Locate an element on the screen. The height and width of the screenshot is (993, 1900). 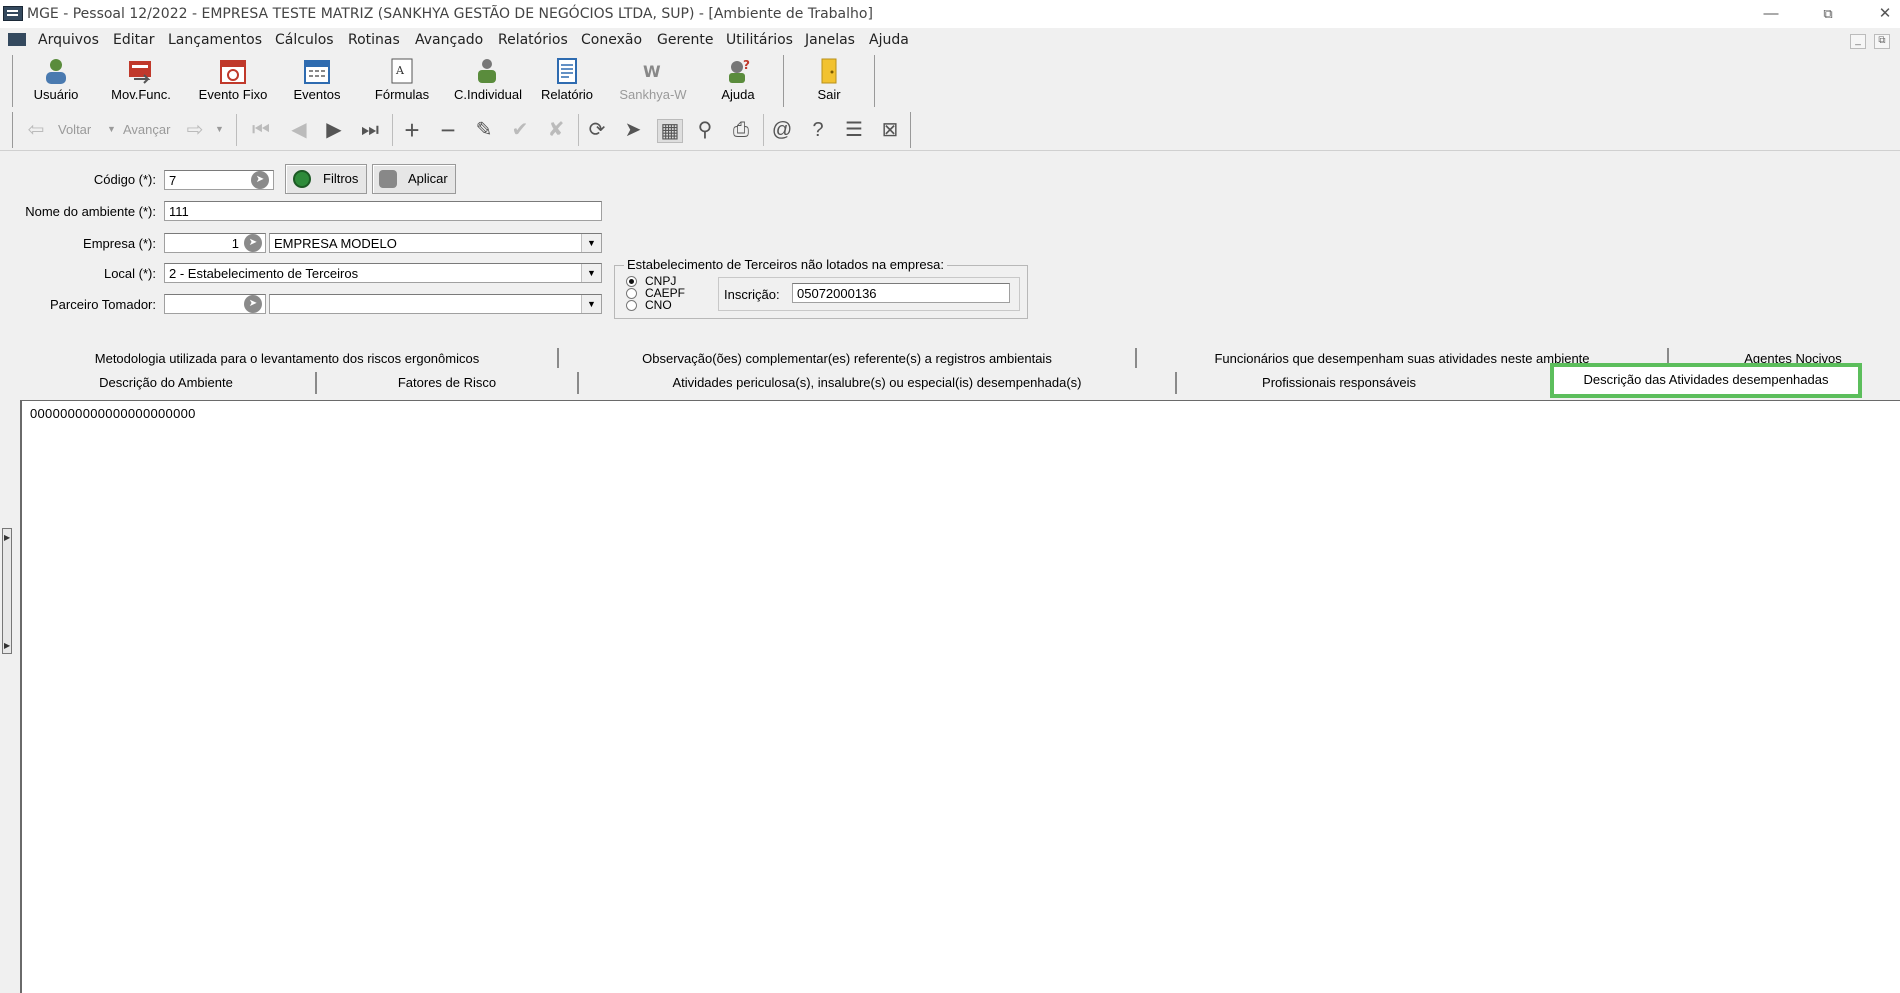
menu-relatorios: Relatórios is located at coordinates (533, 40).